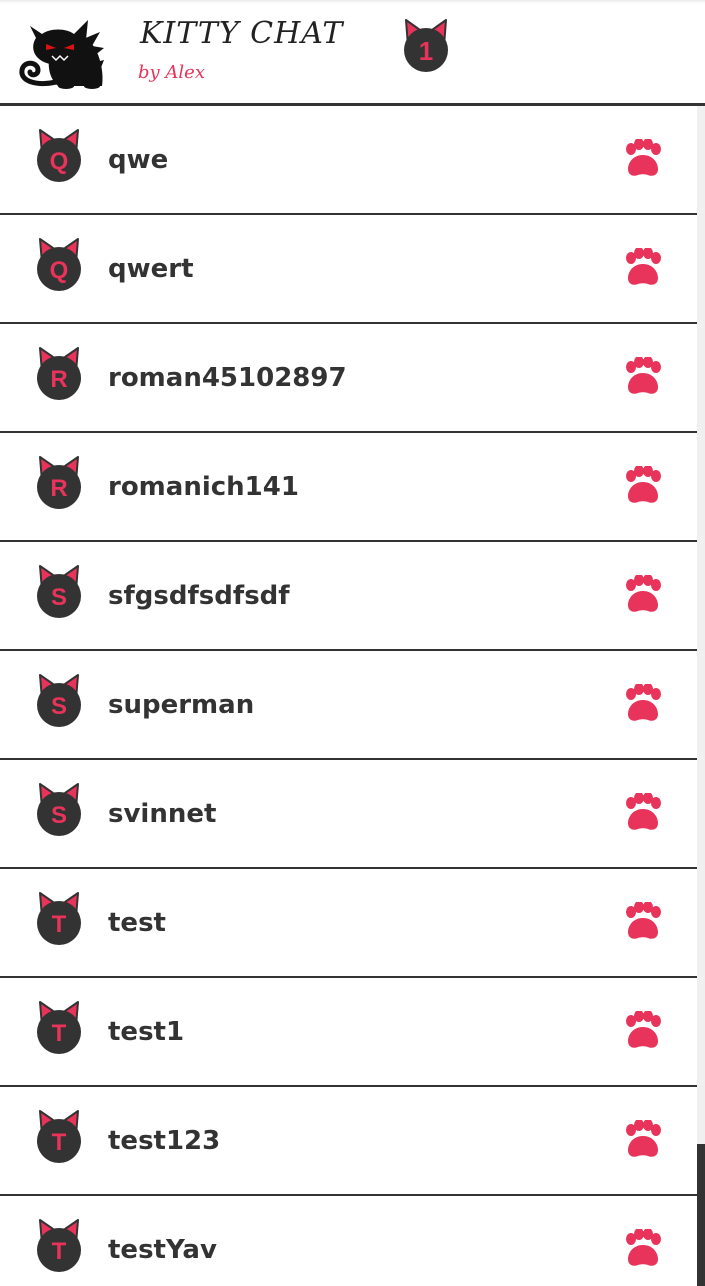 The image size is (705, 1286). Describe the element at coordinates (352, 53) in the screenshot. I see `app-header: KITTY CHAT by Alex 1` at that location.